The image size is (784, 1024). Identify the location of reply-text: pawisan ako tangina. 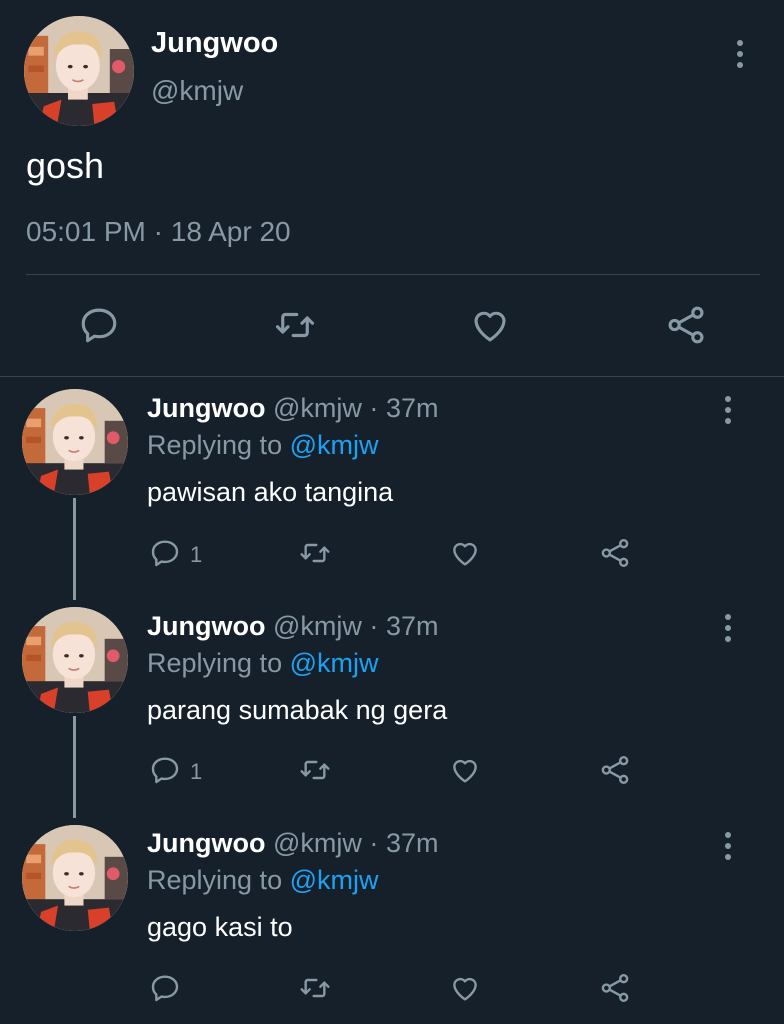
(270, 492).